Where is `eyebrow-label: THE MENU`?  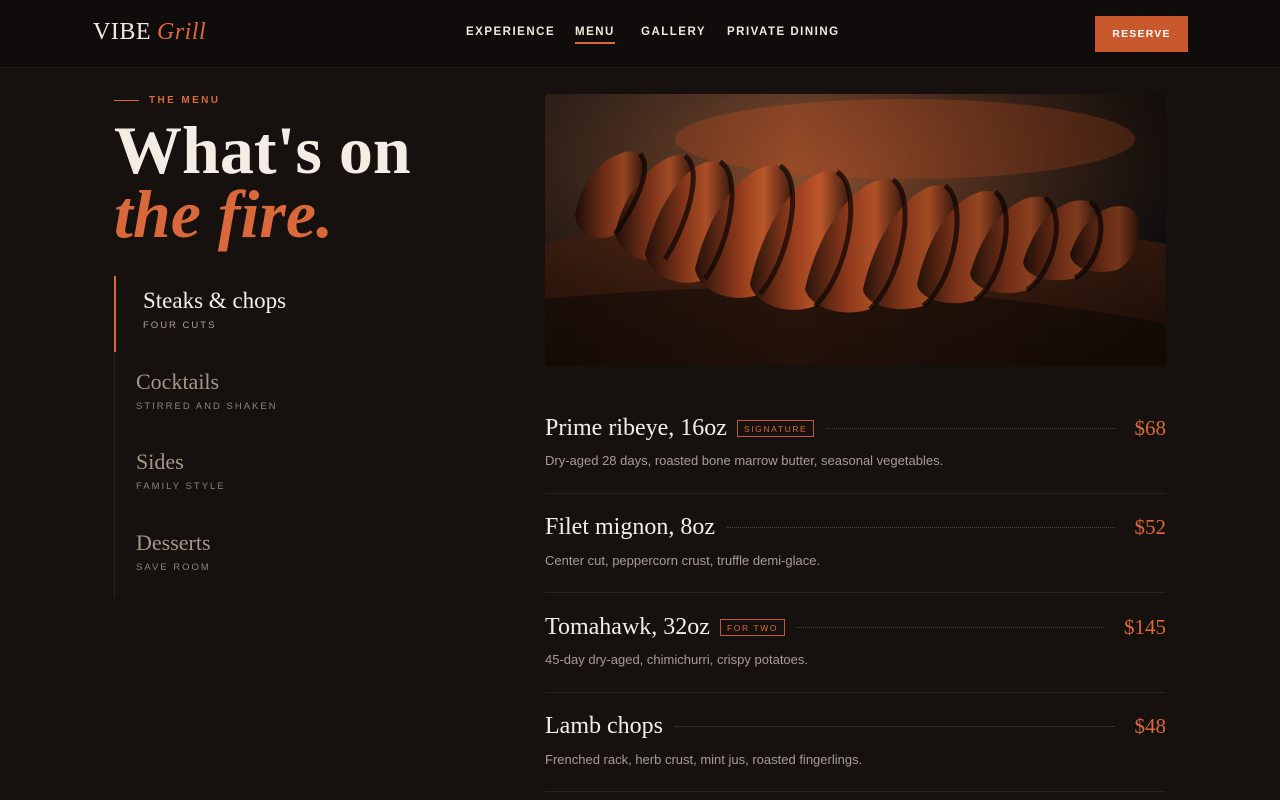 eyebrow-label: THE MENU is located at coordinates (185, 100).